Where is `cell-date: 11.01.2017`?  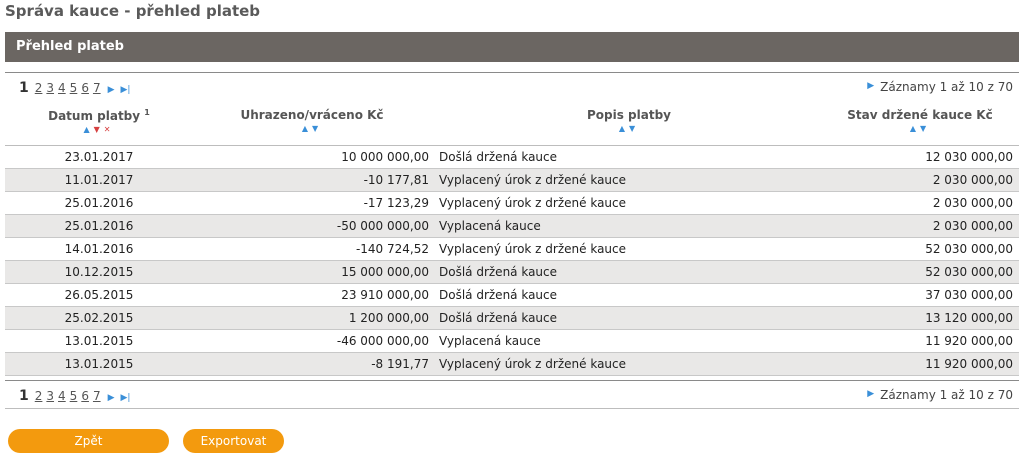 cell-date: 11.01.2017 is located at coordinates (99, 180).